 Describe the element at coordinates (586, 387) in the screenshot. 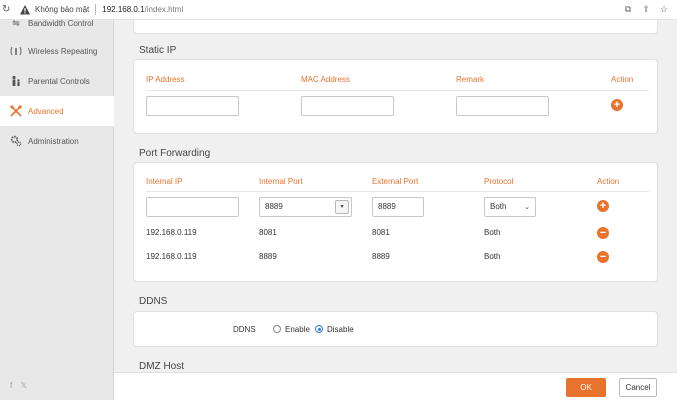

I see `ok-button: OK` at that location.